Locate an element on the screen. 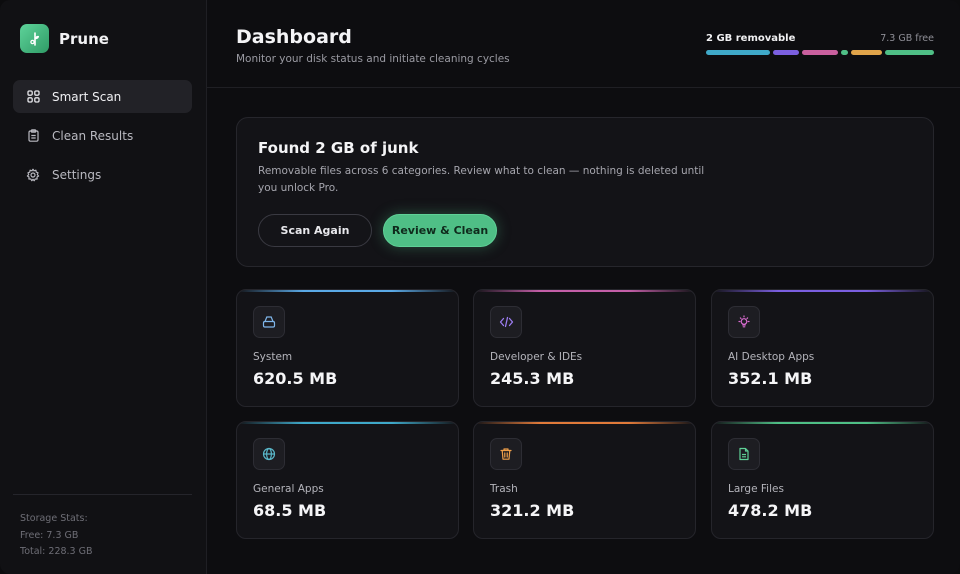 Image resolution: width=960 pixels, height=574 pixels. category-card-large-files: Large Files 478.2 MB is located at coordinates (822, 480).